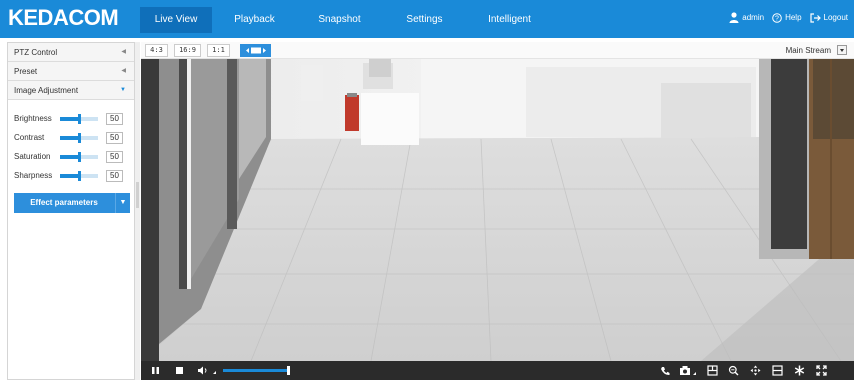  I want to click on panel-splitter, so click(137, 211).